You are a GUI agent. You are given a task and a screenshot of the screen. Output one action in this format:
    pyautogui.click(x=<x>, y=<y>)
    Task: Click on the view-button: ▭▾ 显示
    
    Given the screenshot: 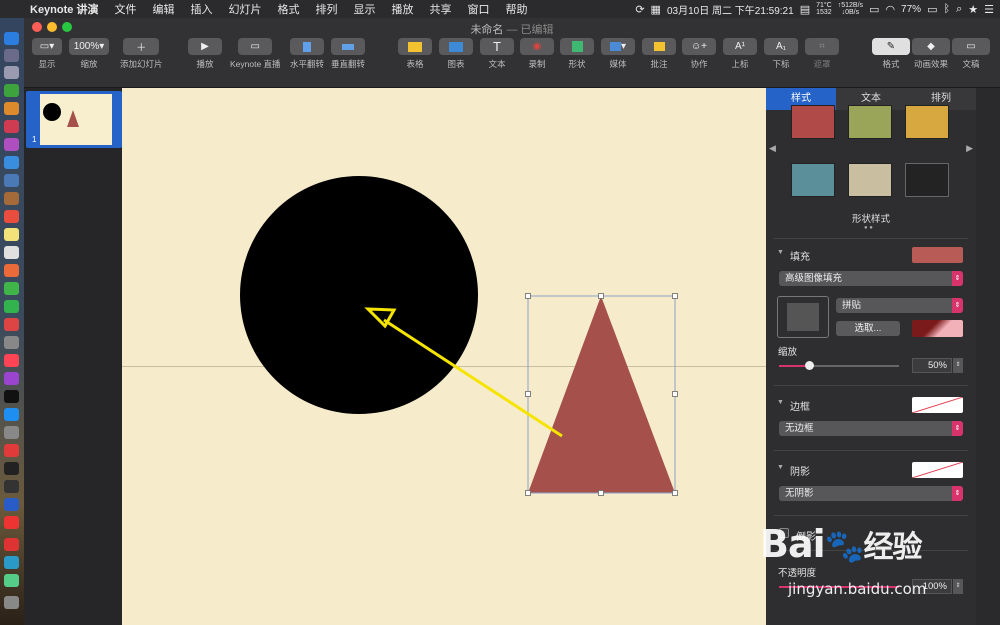 What is the action you would take?
    pyautogui.click(x=47, y=54)
    